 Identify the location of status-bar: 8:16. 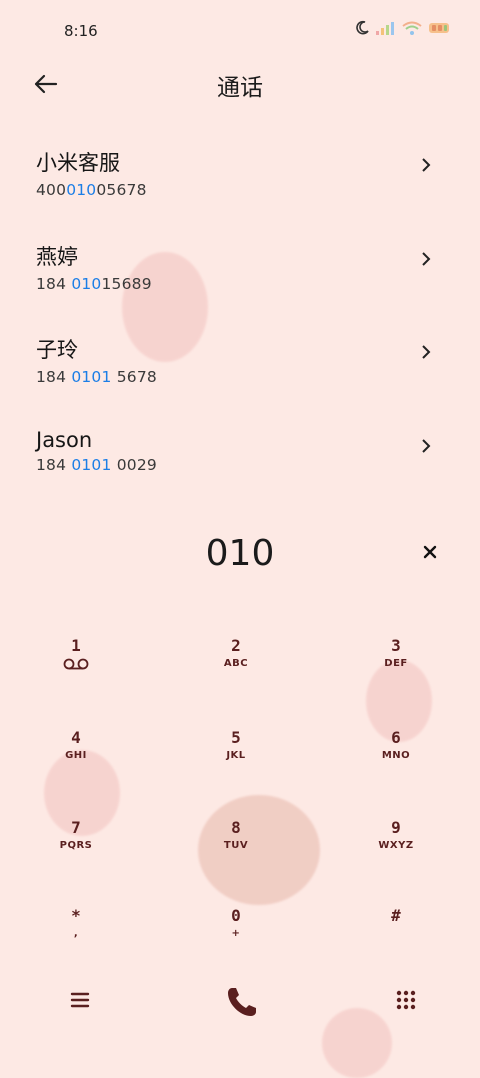
(240, 30).